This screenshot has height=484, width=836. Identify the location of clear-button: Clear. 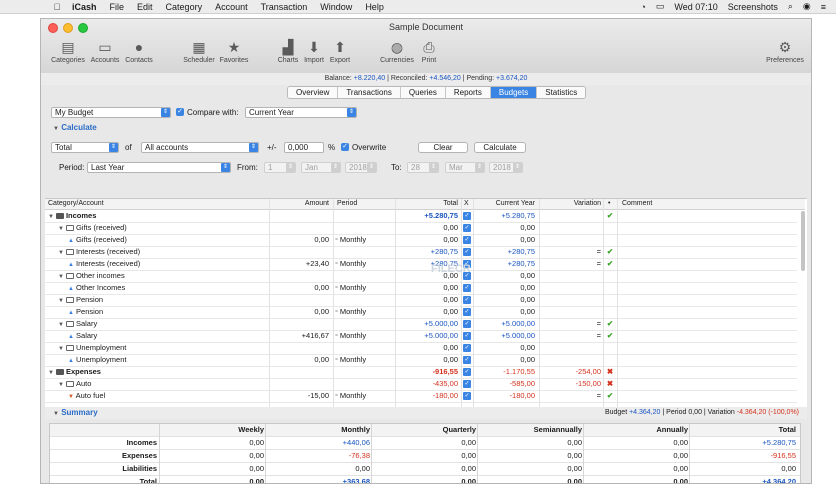
(443, 147).